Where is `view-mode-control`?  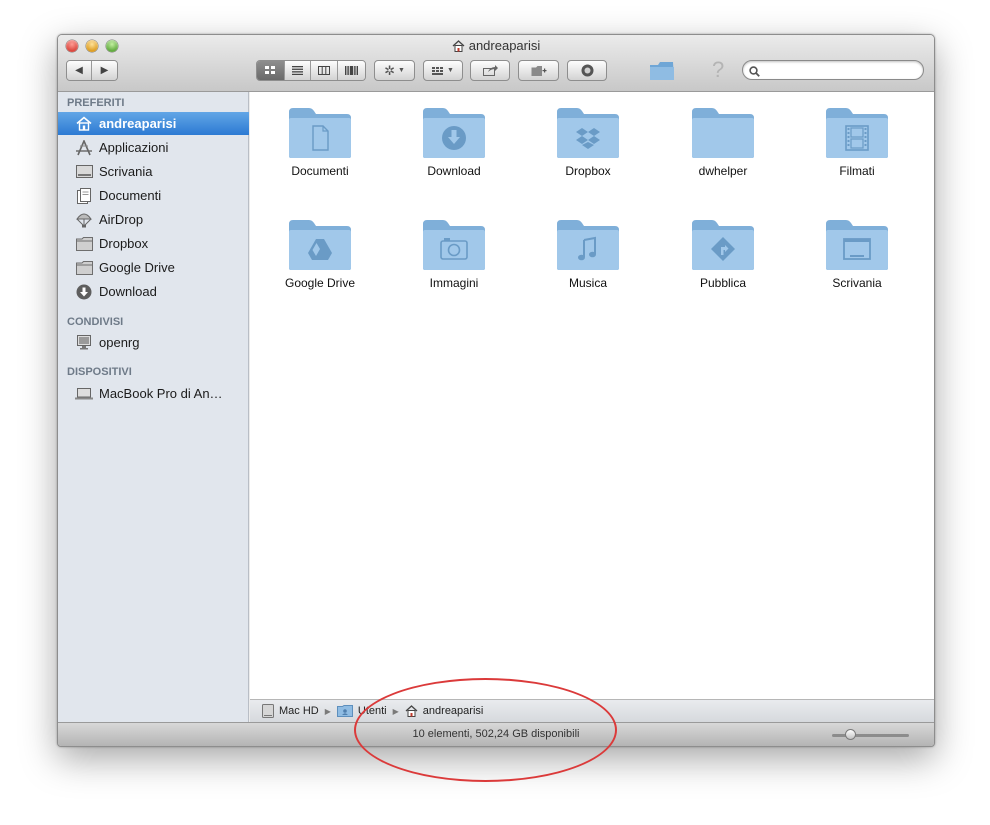
view-mode-control is located at coordinates (311, 70).